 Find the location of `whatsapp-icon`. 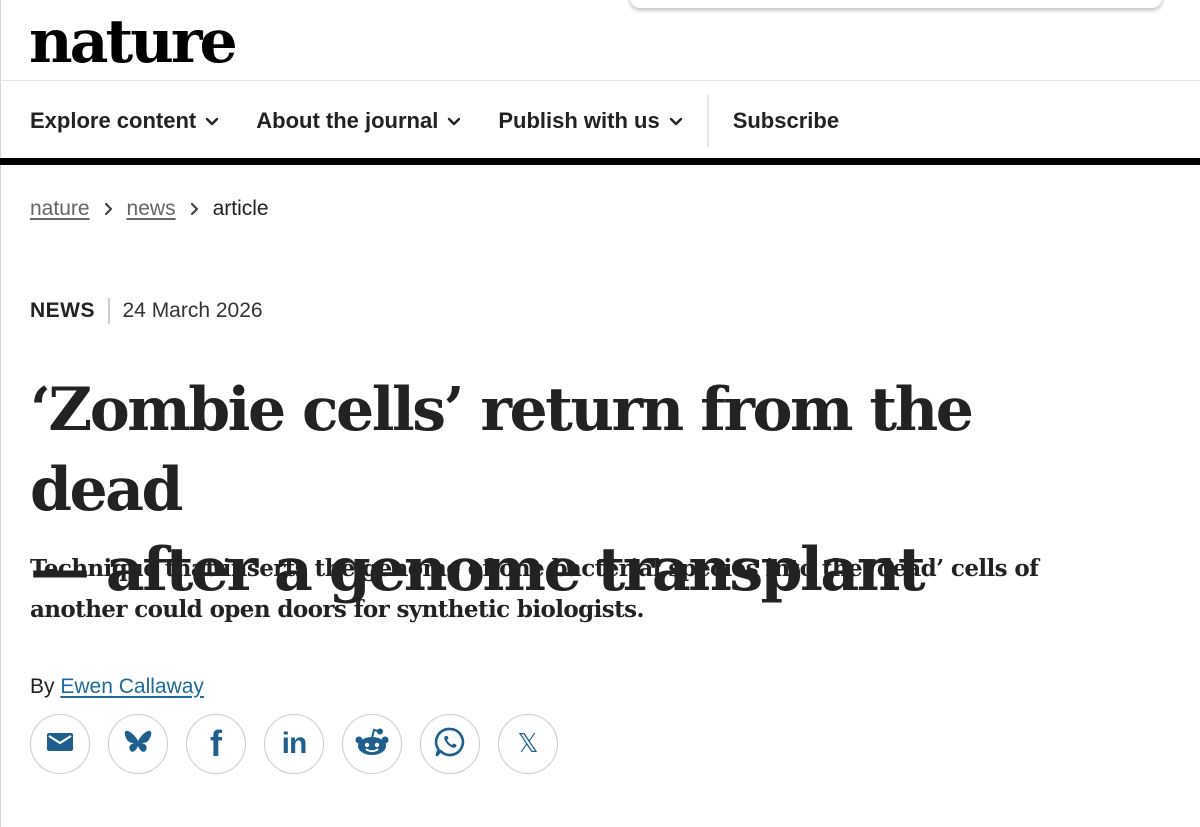

whatsapp-icon is located at coordinates (450, 744).